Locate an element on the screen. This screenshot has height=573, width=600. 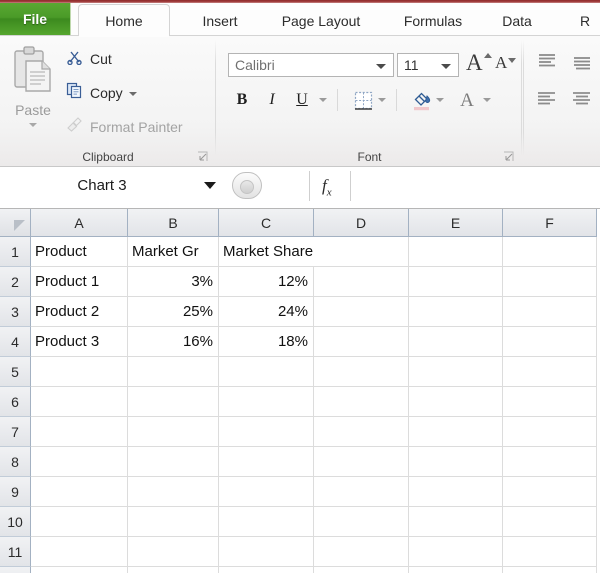
cell-F11 is located at coordinates (550, 552).